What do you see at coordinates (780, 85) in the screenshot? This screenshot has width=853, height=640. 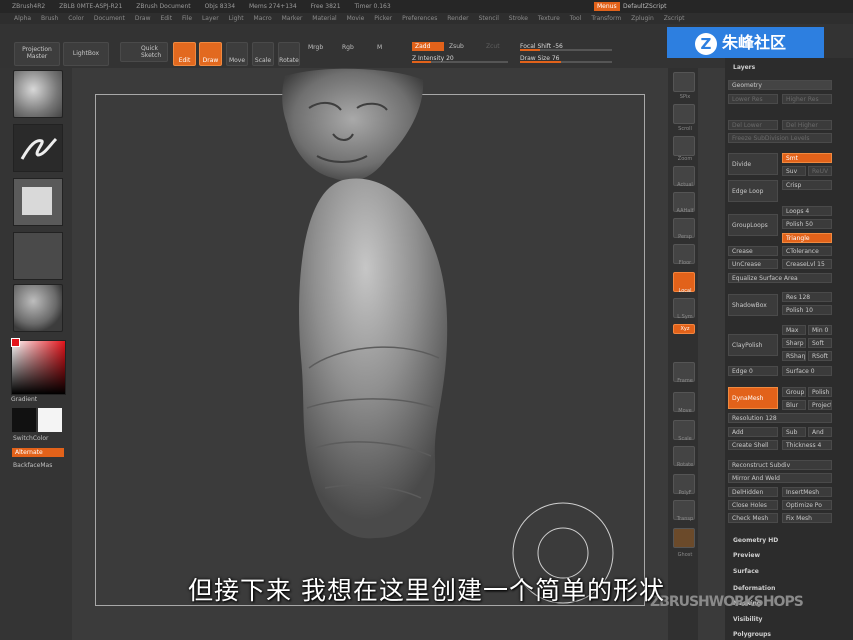 I see `geometry-section-header: Geometry` at bounding box center [780, 85].